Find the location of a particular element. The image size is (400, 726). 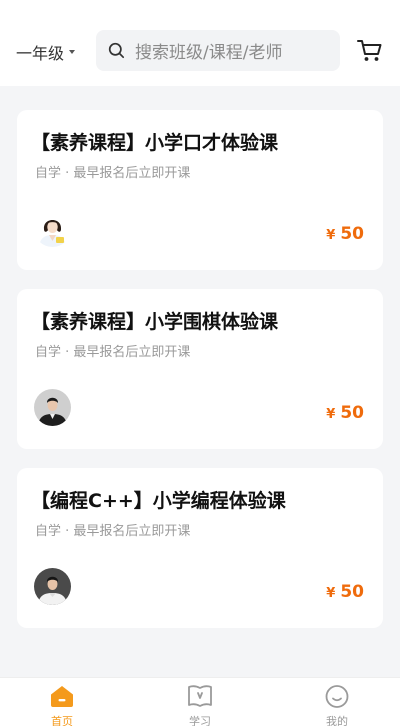

tab-label: 首页 is located at coordinates (62, 720).